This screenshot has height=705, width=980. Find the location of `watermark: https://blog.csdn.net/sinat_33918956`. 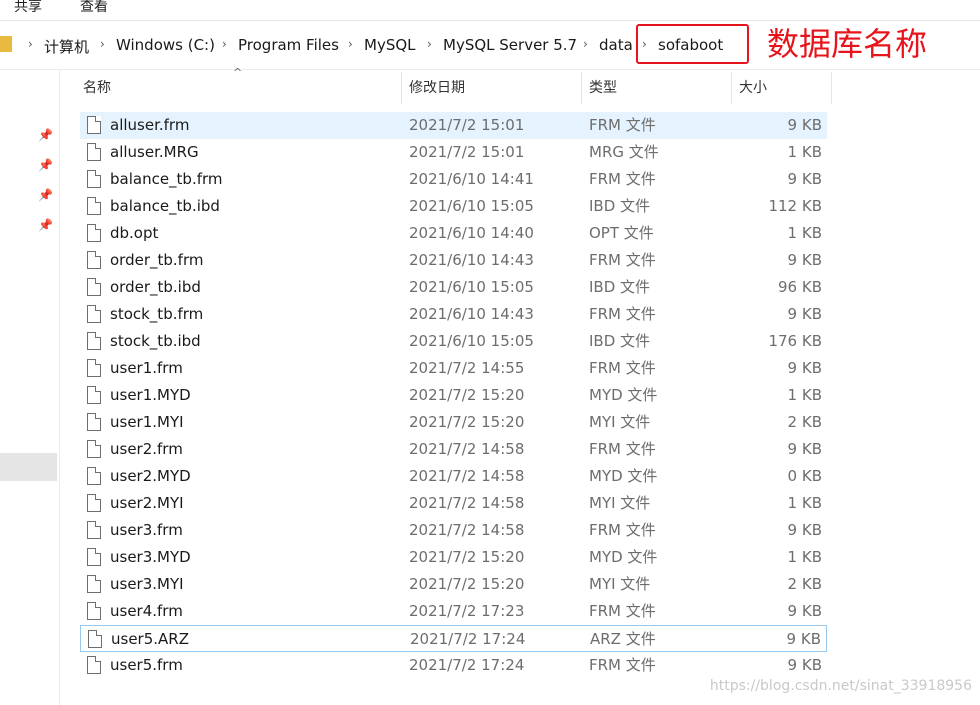

watermark: https://blog.csdn.net/sinat_33918956 is located at coordinates (840, 686).